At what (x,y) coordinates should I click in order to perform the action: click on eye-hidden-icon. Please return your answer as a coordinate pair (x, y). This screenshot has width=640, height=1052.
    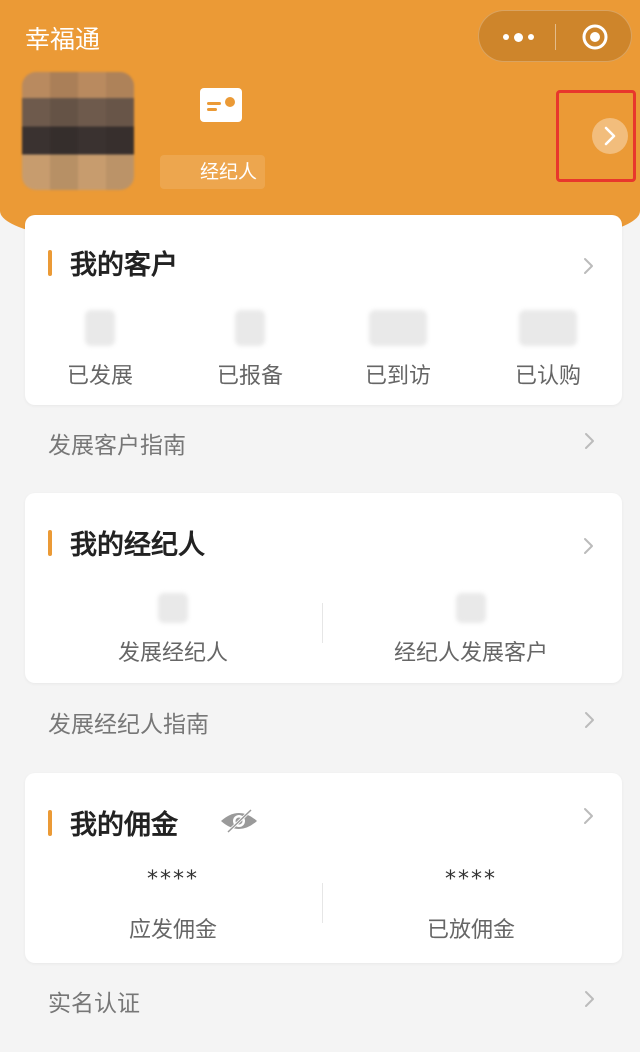
    Looking at the image, I should click on (239, 821).